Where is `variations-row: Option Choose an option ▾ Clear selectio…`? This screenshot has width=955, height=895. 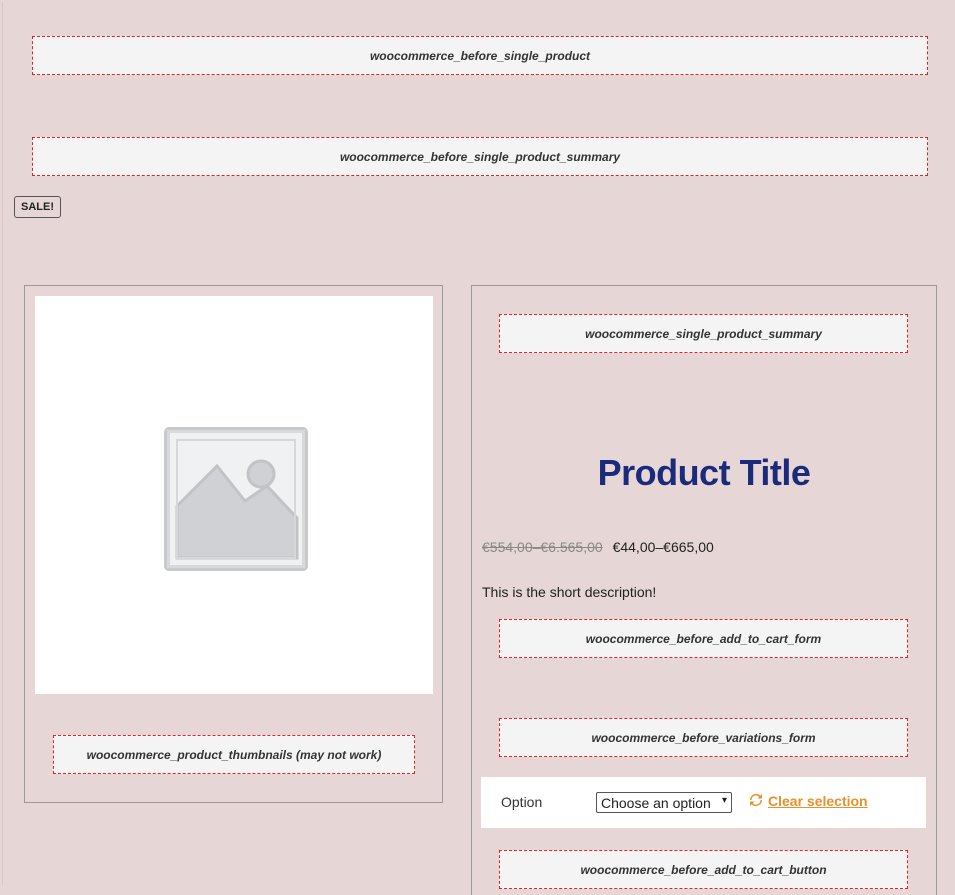
variations-row: Option Choose an option ▾ Clear selectio… is located at coordinates (703, 802).